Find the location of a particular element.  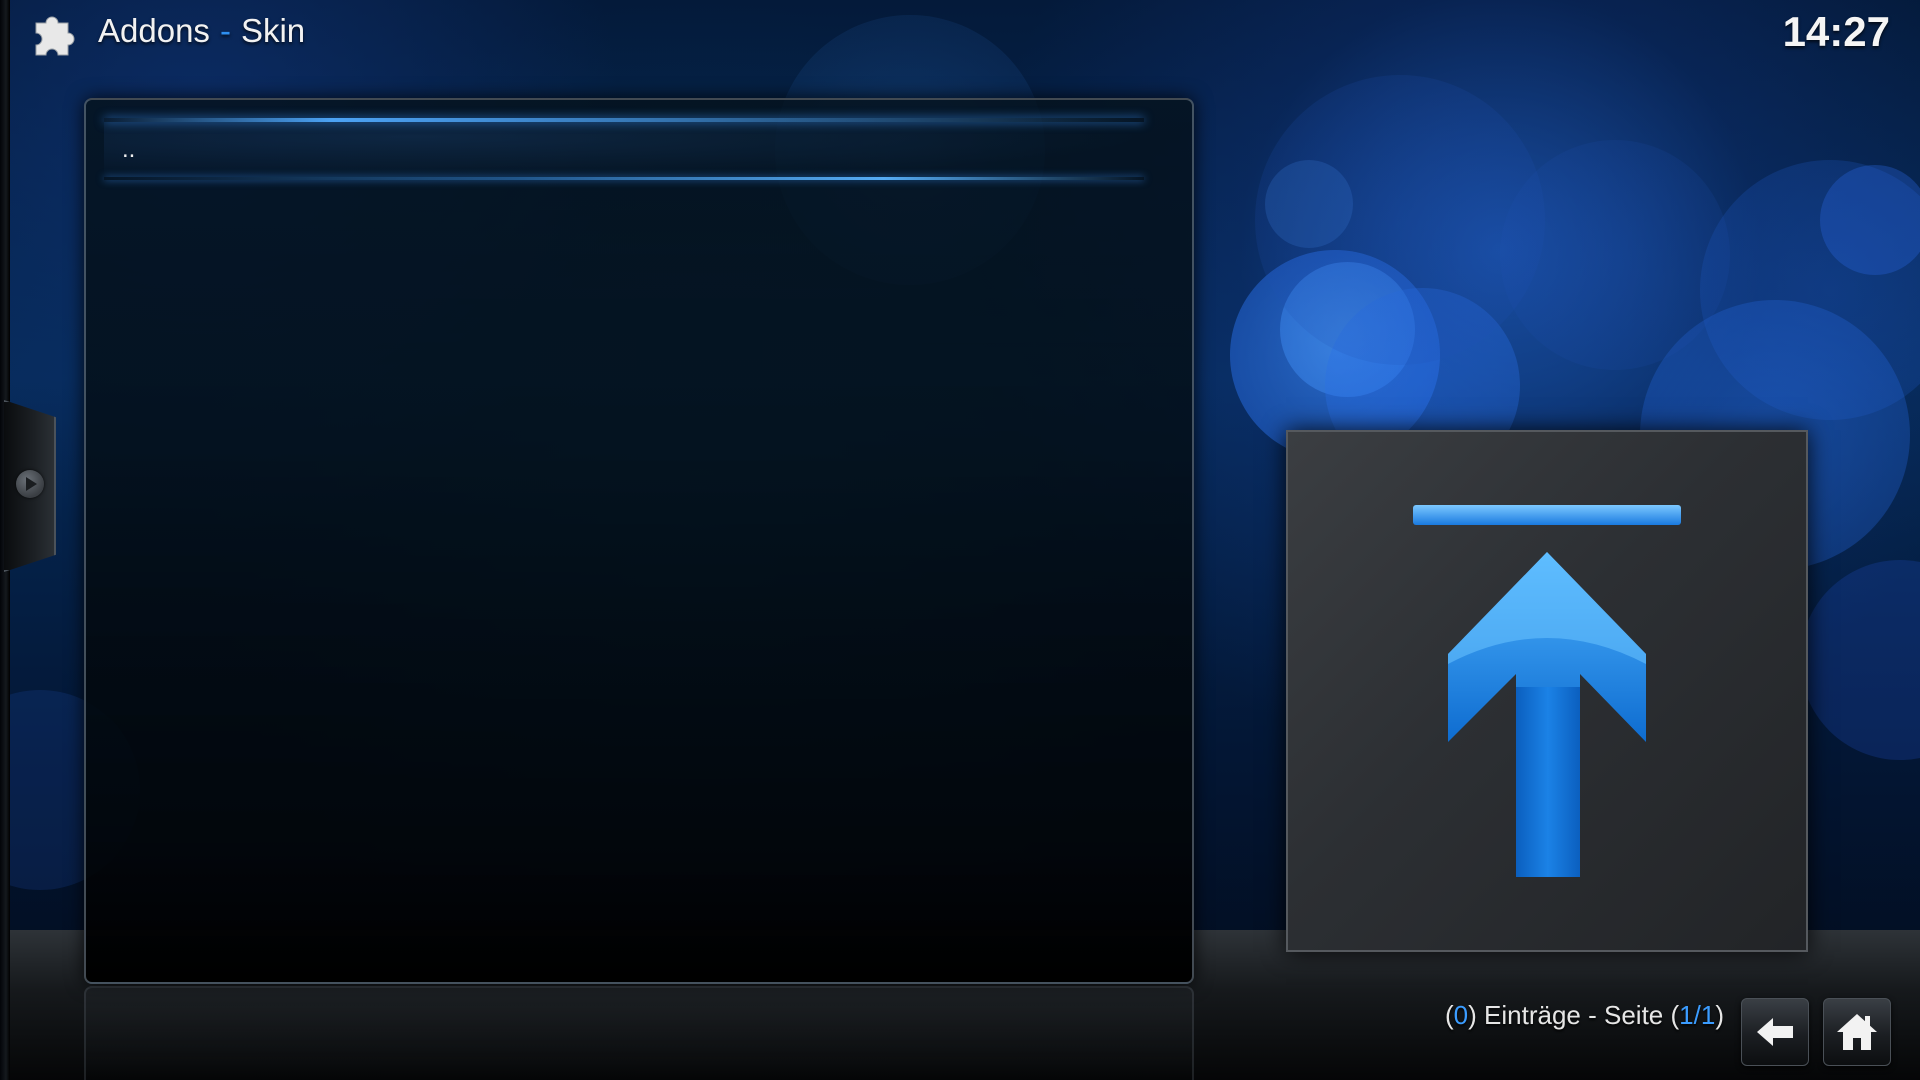

count-open-paren: ( is located at coordinates (1449, 1015).